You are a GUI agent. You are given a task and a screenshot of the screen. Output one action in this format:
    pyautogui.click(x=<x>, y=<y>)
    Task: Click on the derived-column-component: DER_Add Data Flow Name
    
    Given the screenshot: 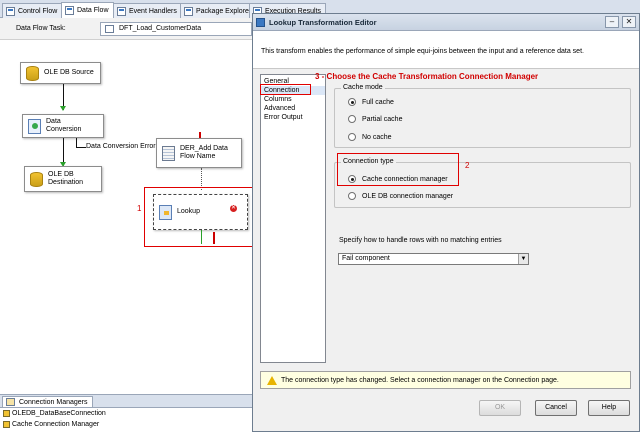 What is the action you would take?
    pyautogui.click(x=199, y=153)
    